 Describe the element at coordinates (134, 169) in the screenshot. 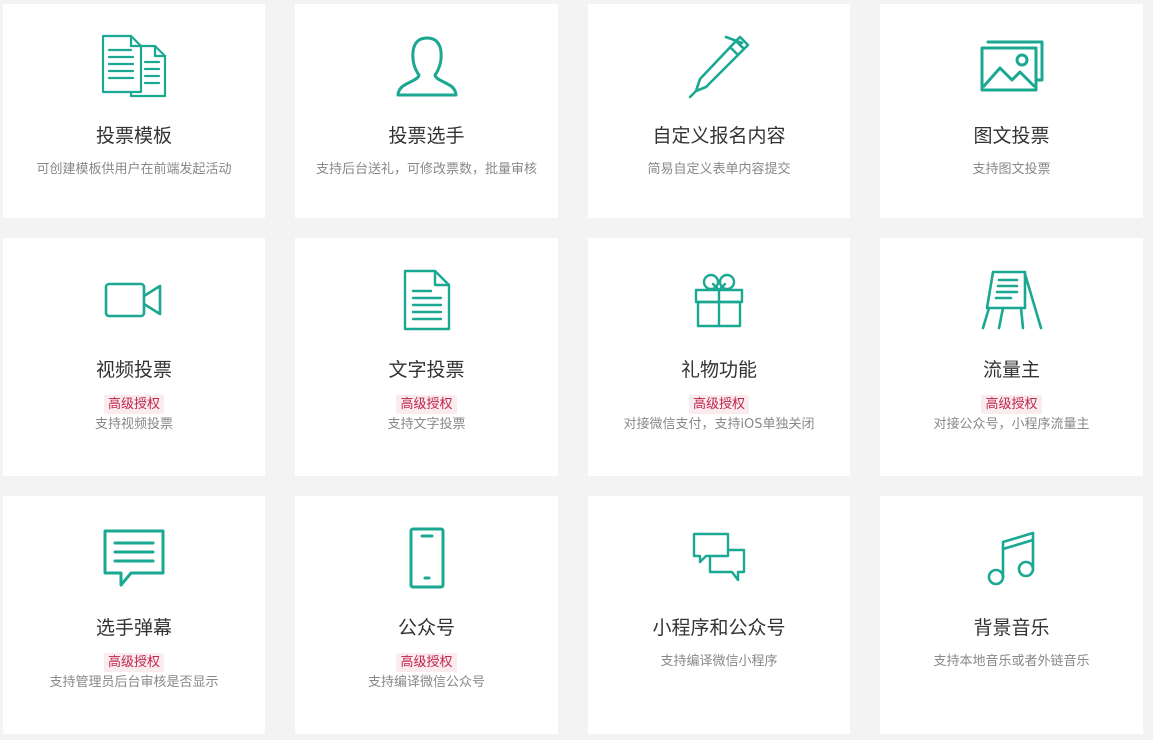

I see `card-description: 可创建模板供用户在前端发起活动` at that location.